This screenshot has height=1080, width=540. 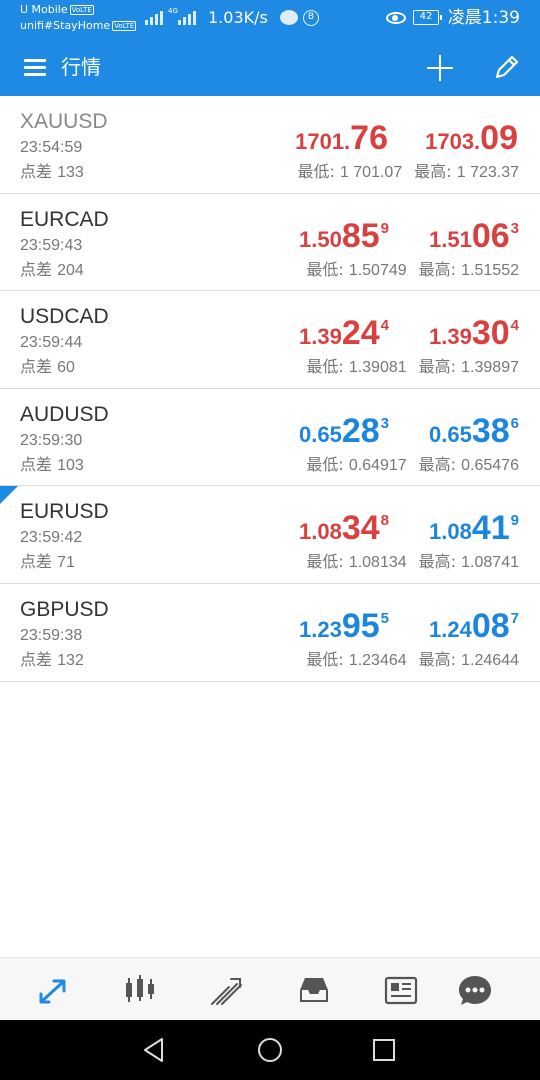 What do you see at coordinates (238, 17) in the screenshot?
I see `net-speed: 1.03K/s` at bounding box center [238, 17].